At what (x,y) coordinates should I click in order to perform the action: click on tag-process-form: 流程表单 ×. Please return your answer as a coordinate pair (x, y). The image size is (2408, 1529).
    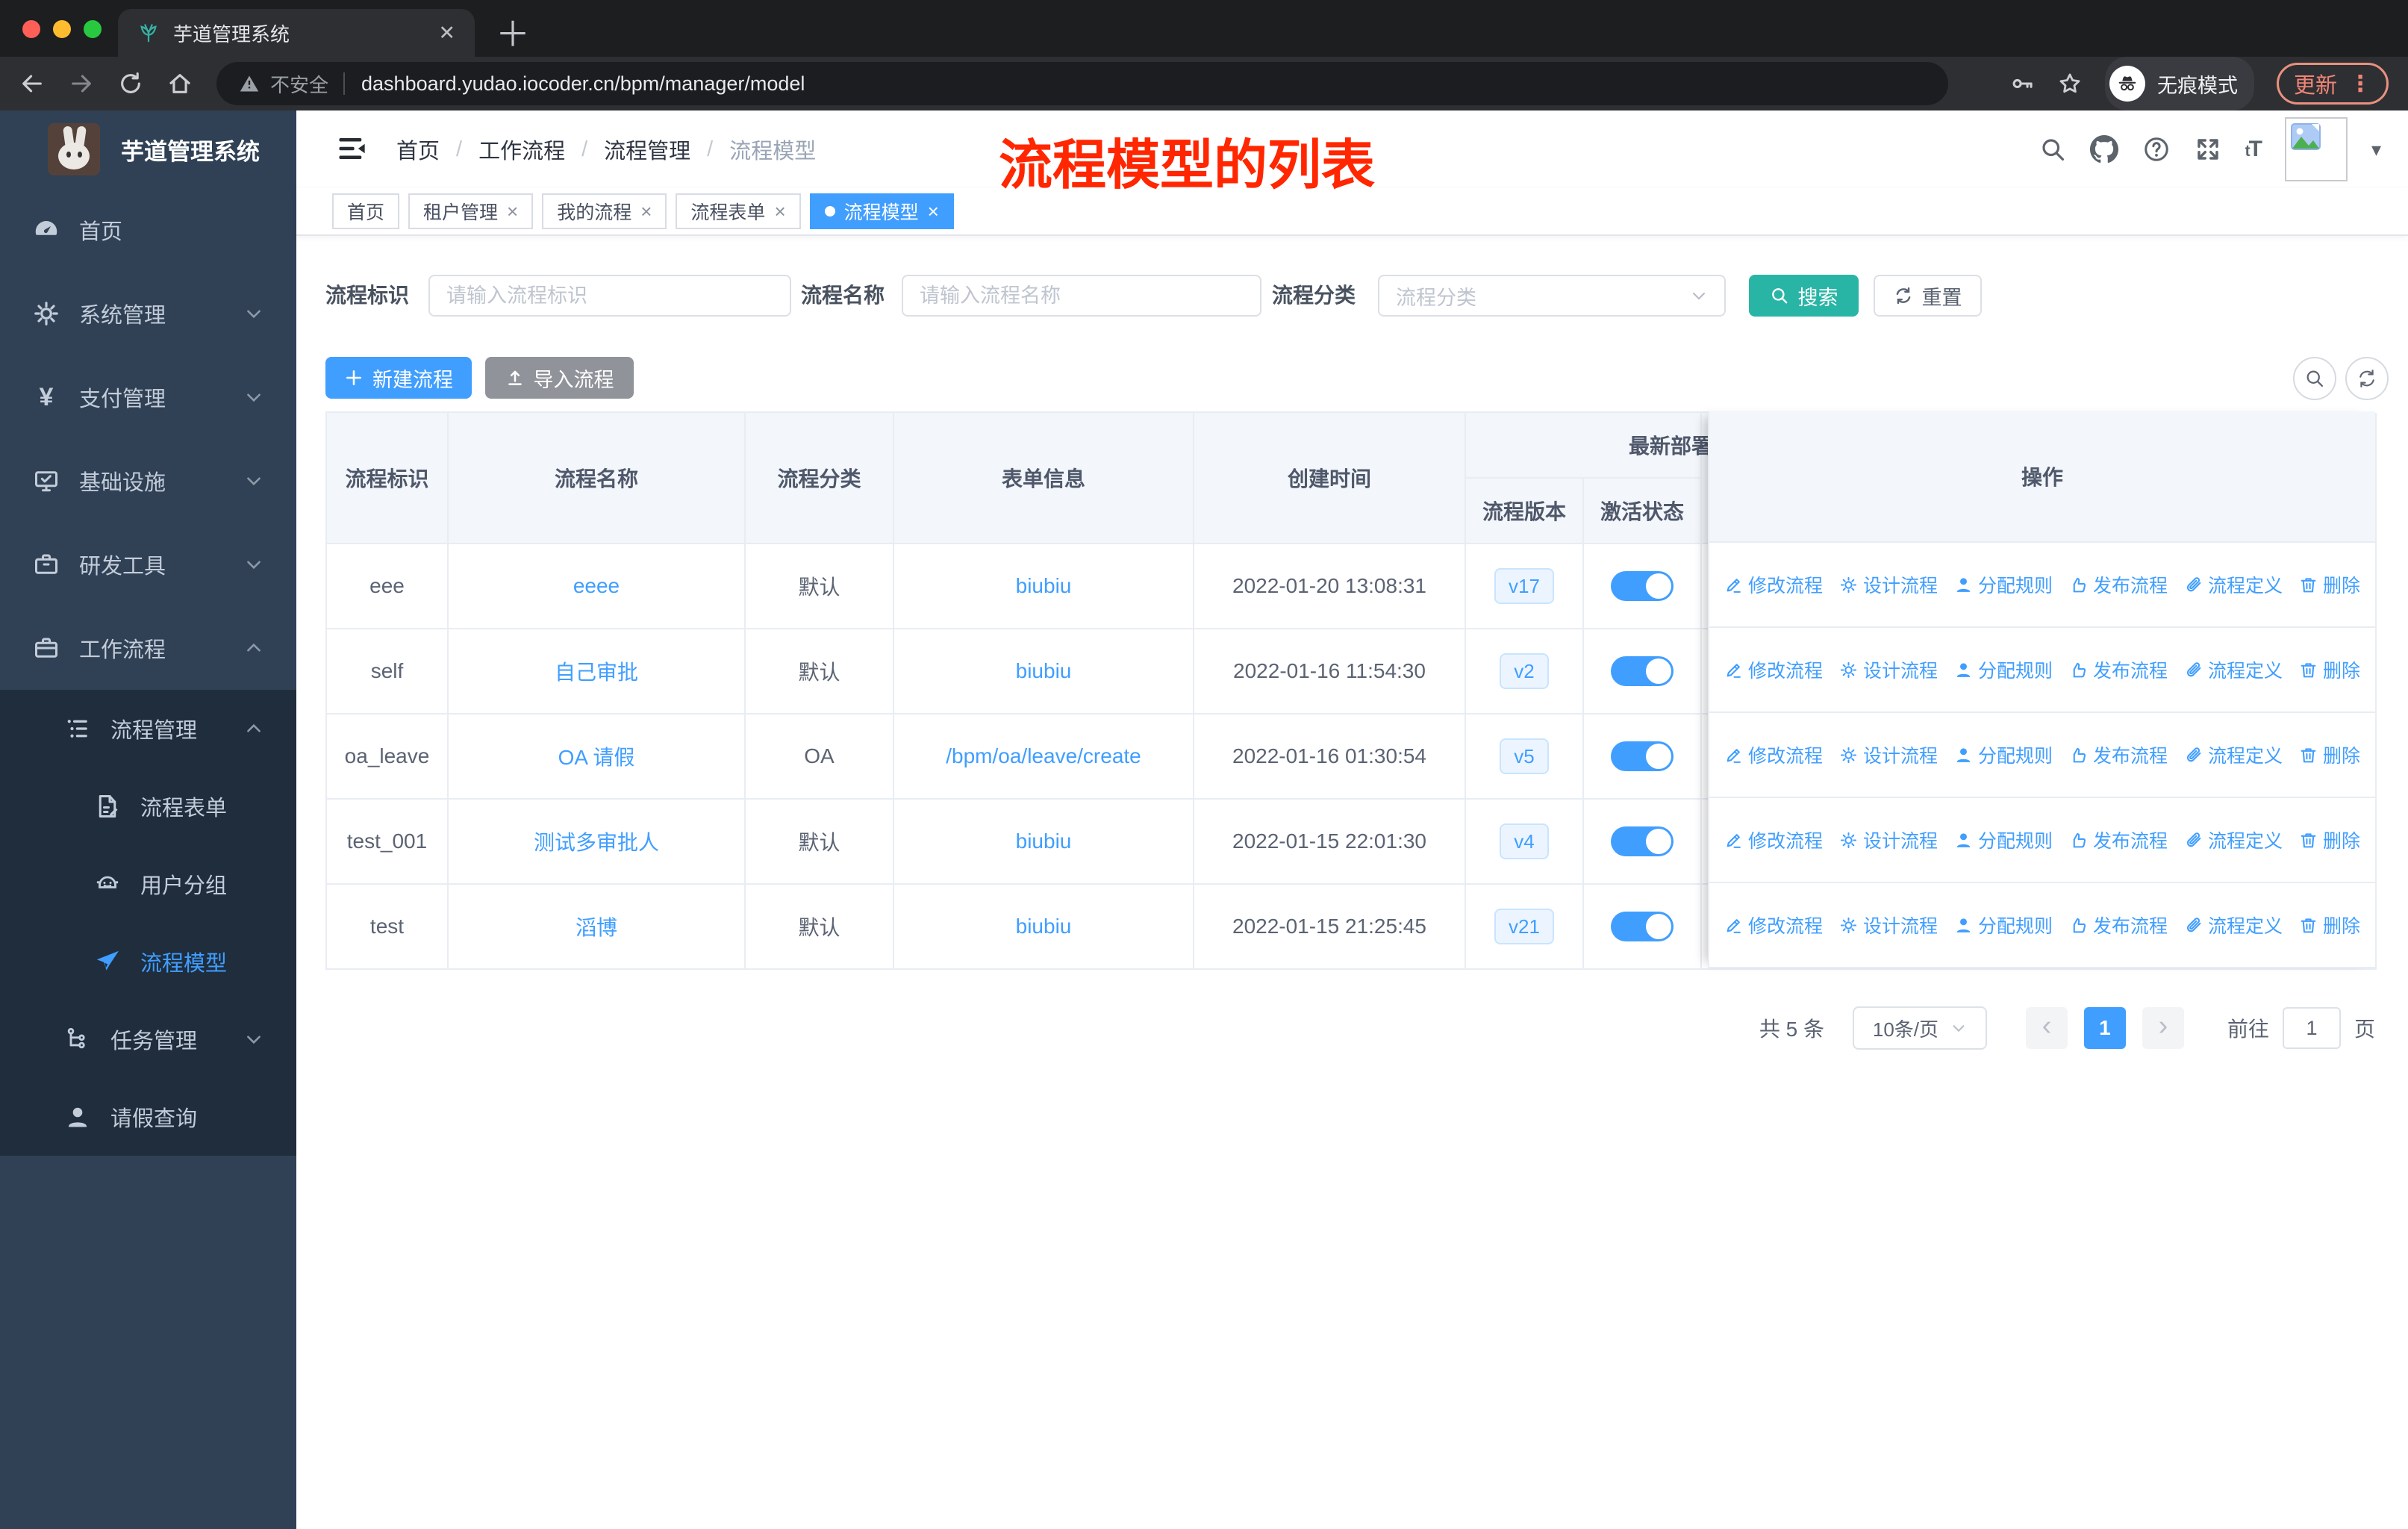
    Looking at the image, I should click on (738, 211).